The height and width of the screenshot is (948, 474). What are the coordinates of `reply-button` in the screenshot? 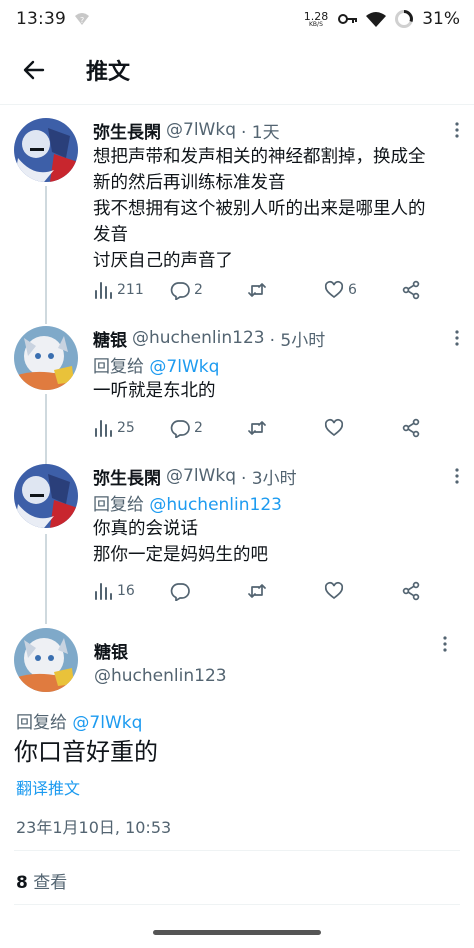 It's located at (208, 591).